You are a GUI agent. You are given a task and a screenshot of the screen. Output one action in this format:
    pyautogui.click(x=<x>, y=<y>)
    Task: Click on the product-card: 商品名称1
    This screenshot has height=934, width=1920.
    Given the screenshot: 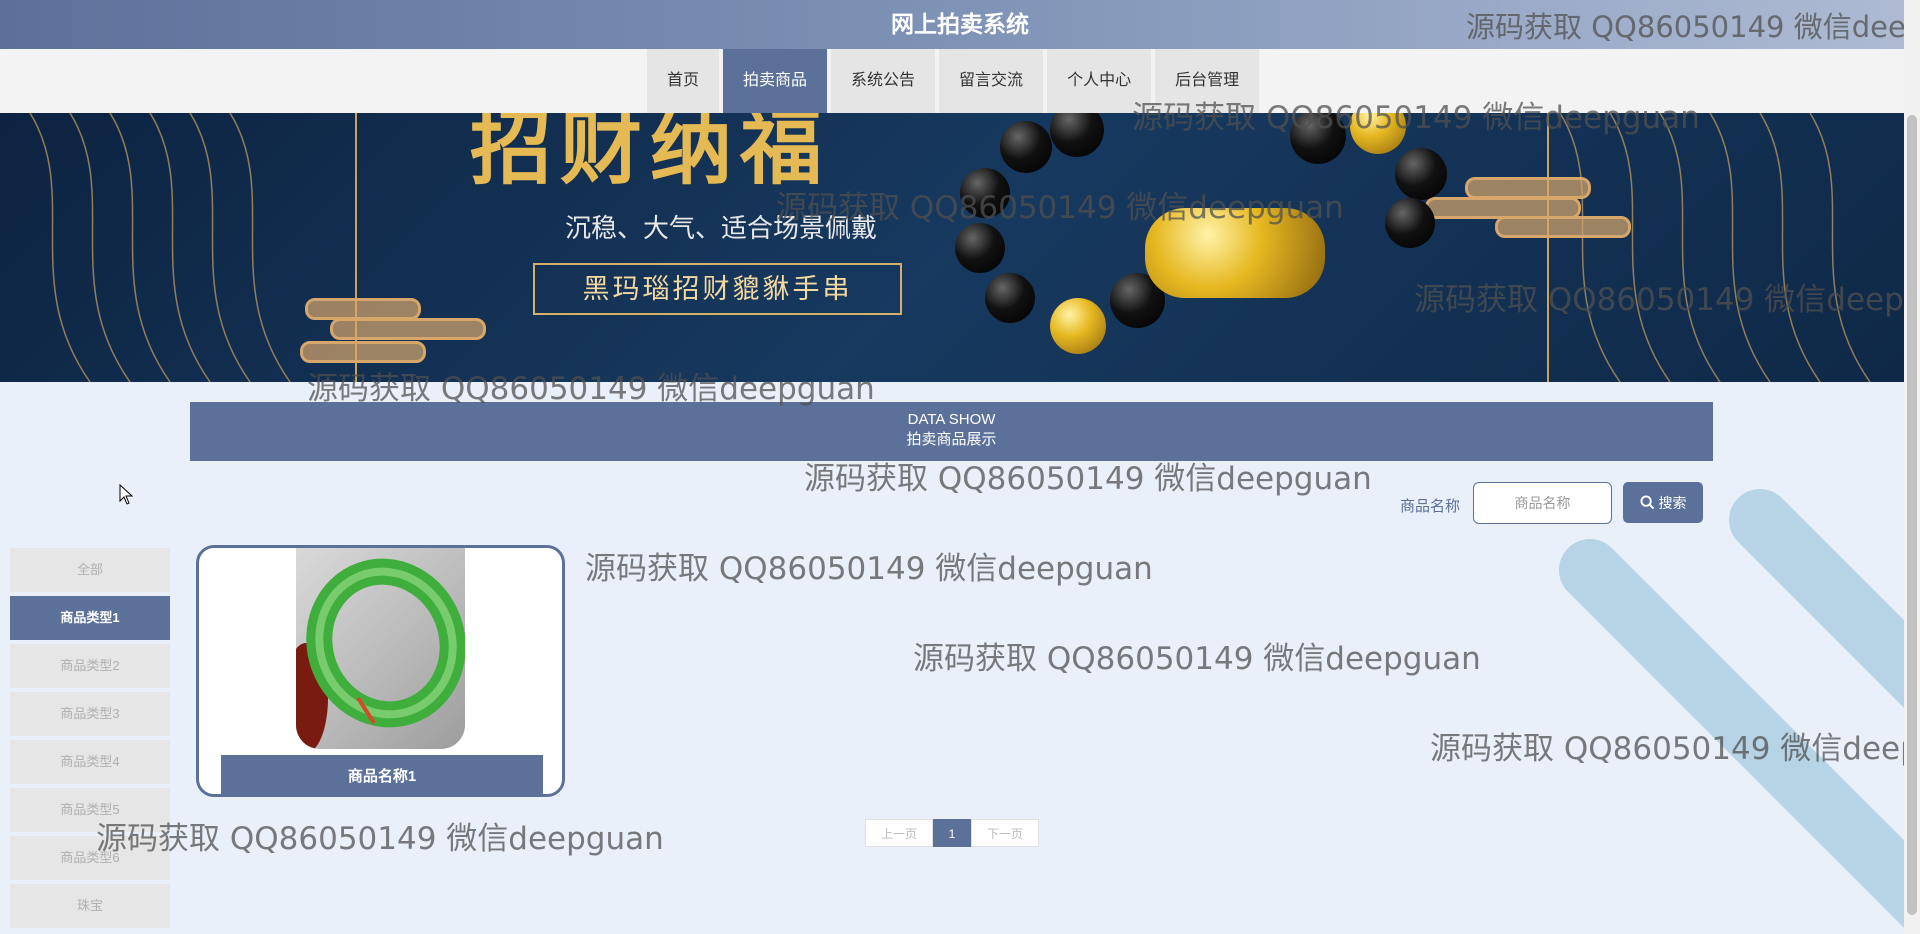 What is the action you would take?
    pyautogui.click(x=380, y=671)
    